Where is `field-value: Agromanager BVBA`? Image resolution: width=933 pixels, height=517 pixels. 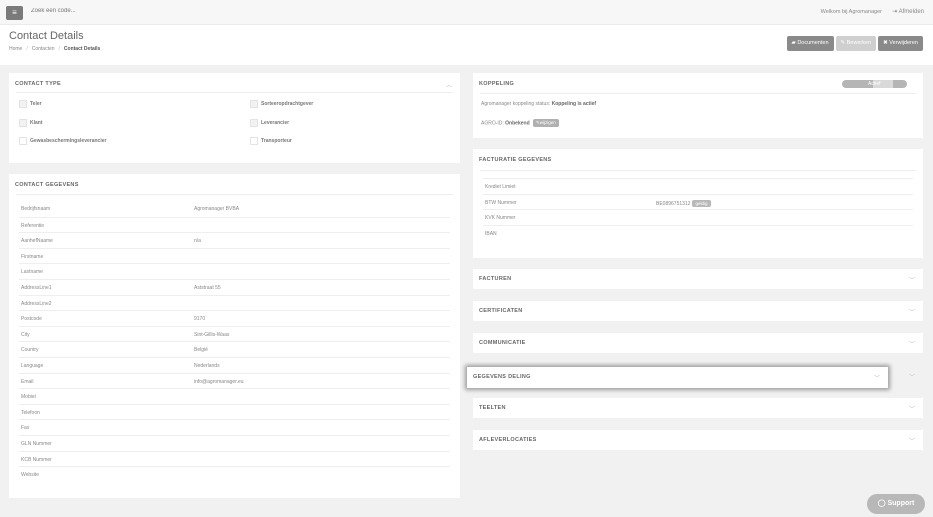
field-value: Agromanager BVBA is located at coordinates (217, 209).